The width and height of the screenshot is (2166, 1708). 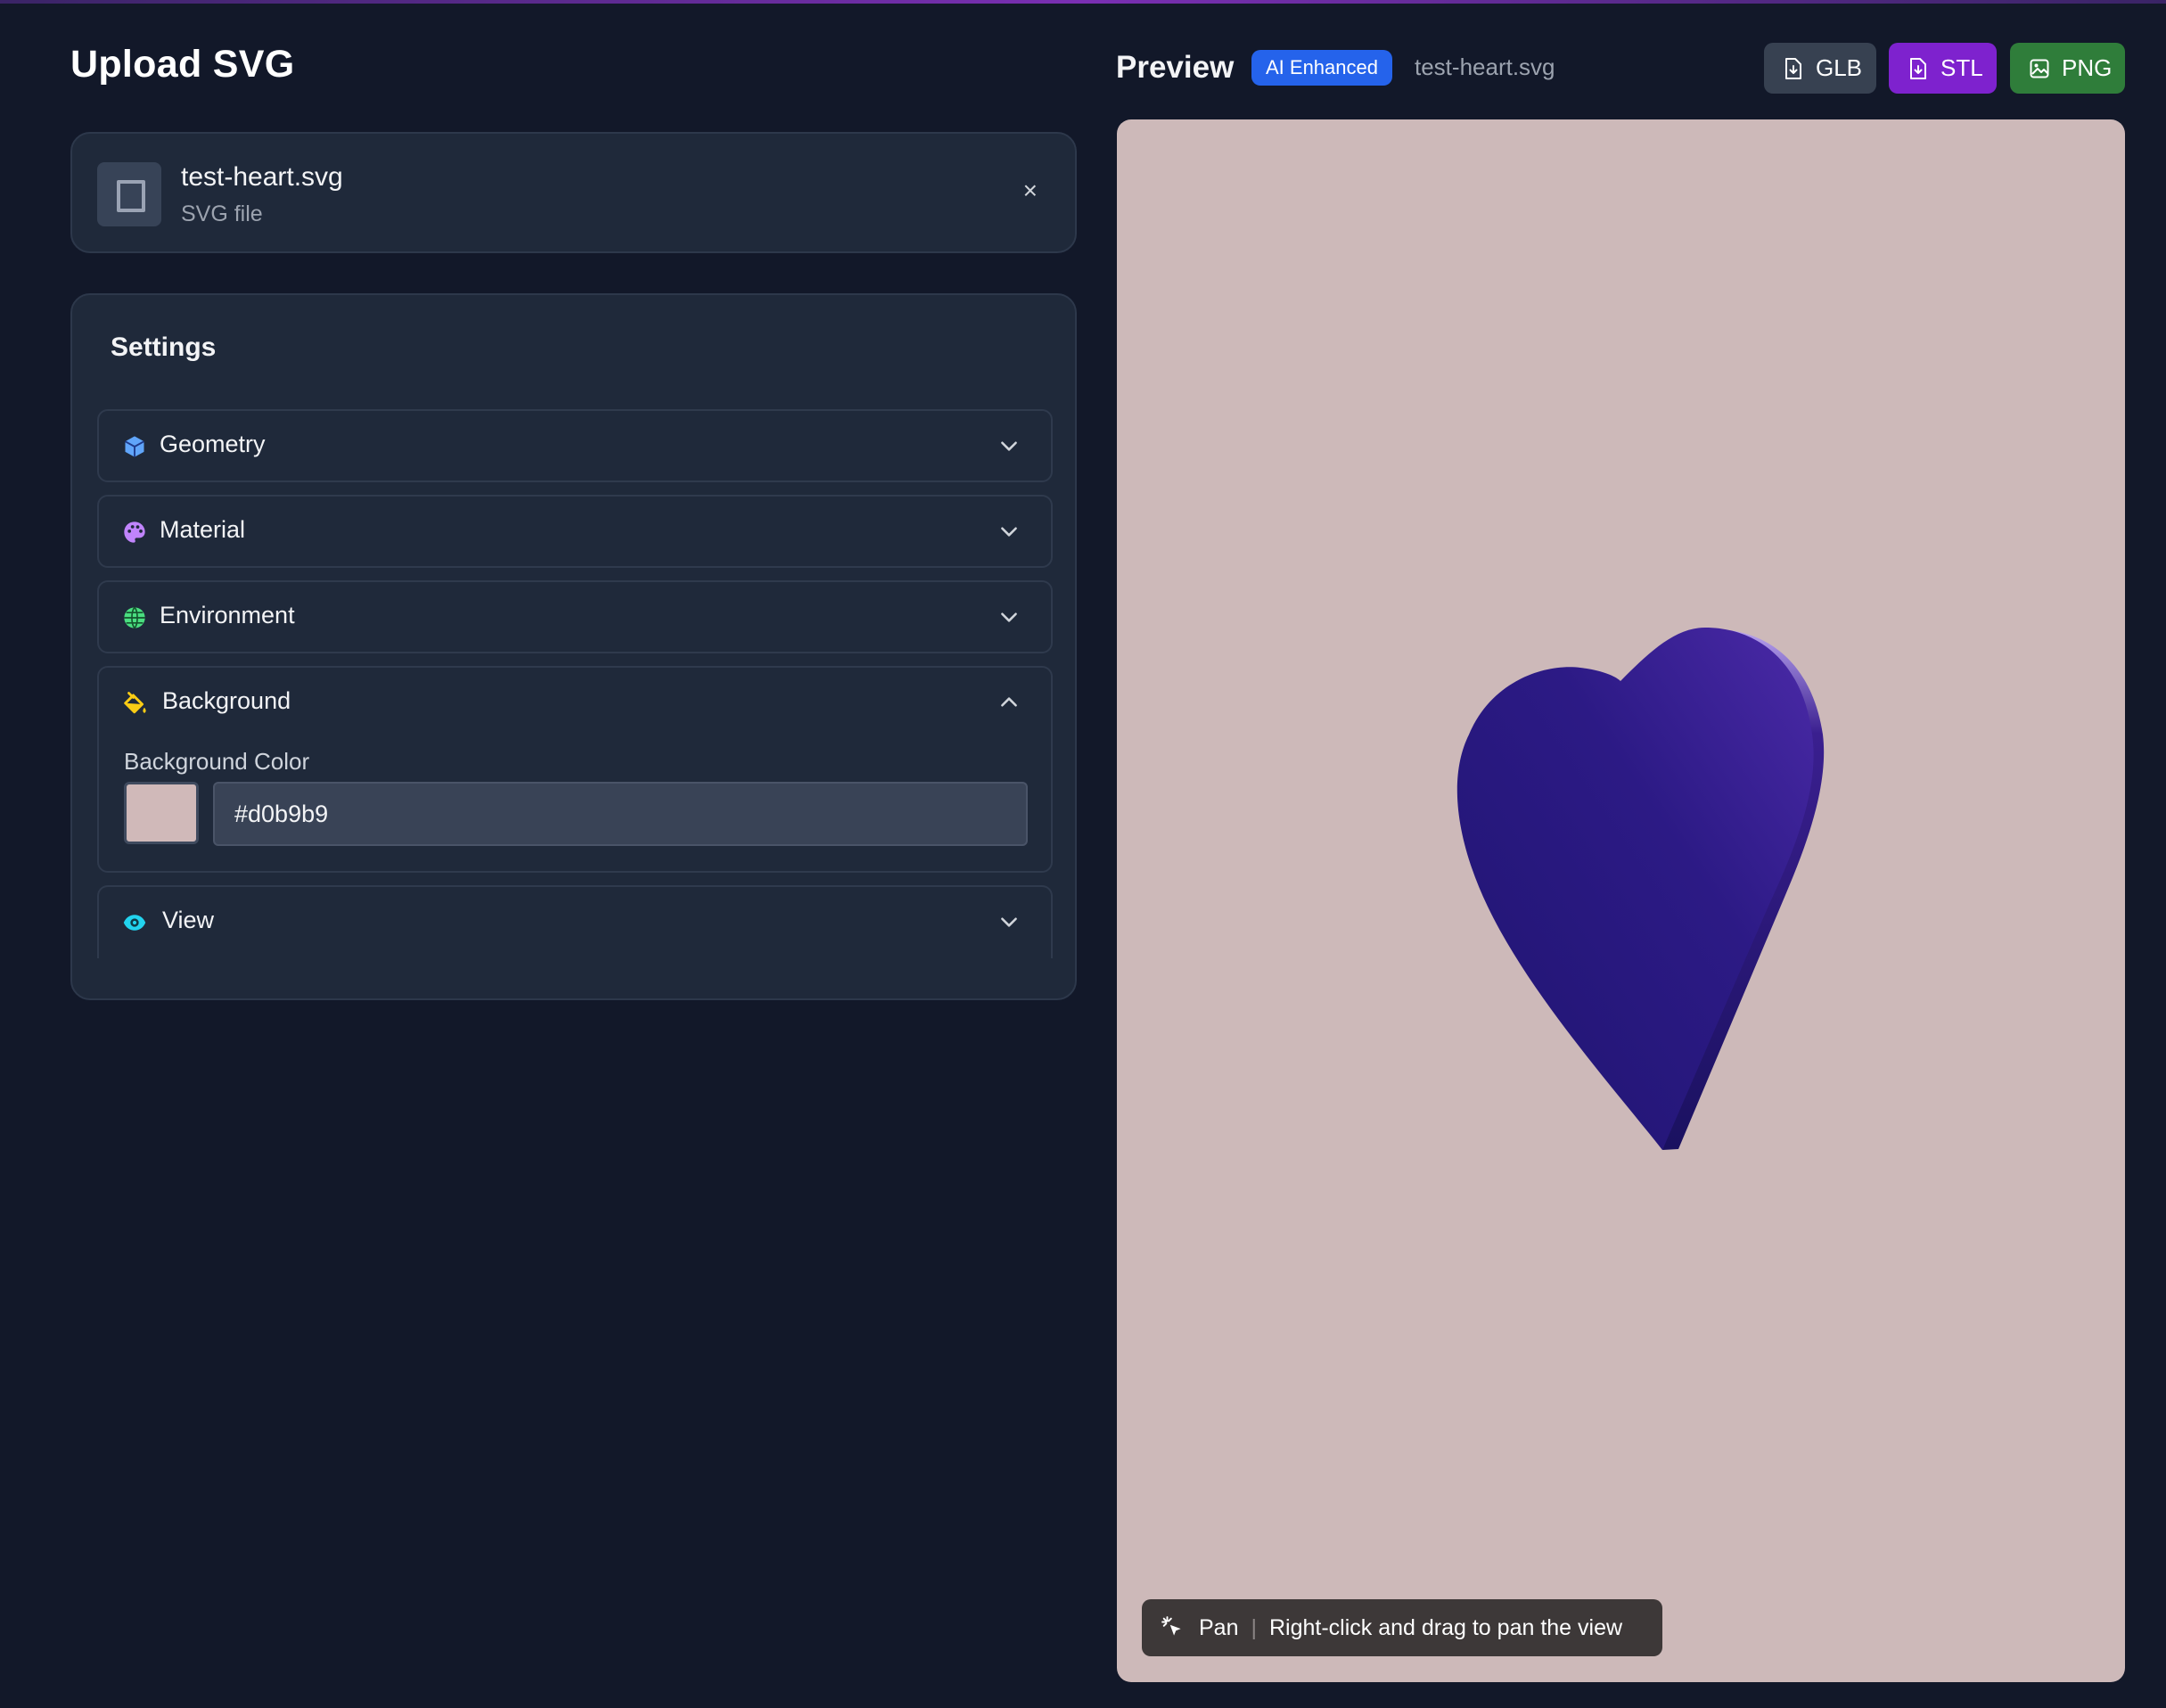 What do you see at coordinates (573, 192) in the screenshot?
I see `file-card: test-heart.svg SVG file ×` at bounding box center [573, 192].